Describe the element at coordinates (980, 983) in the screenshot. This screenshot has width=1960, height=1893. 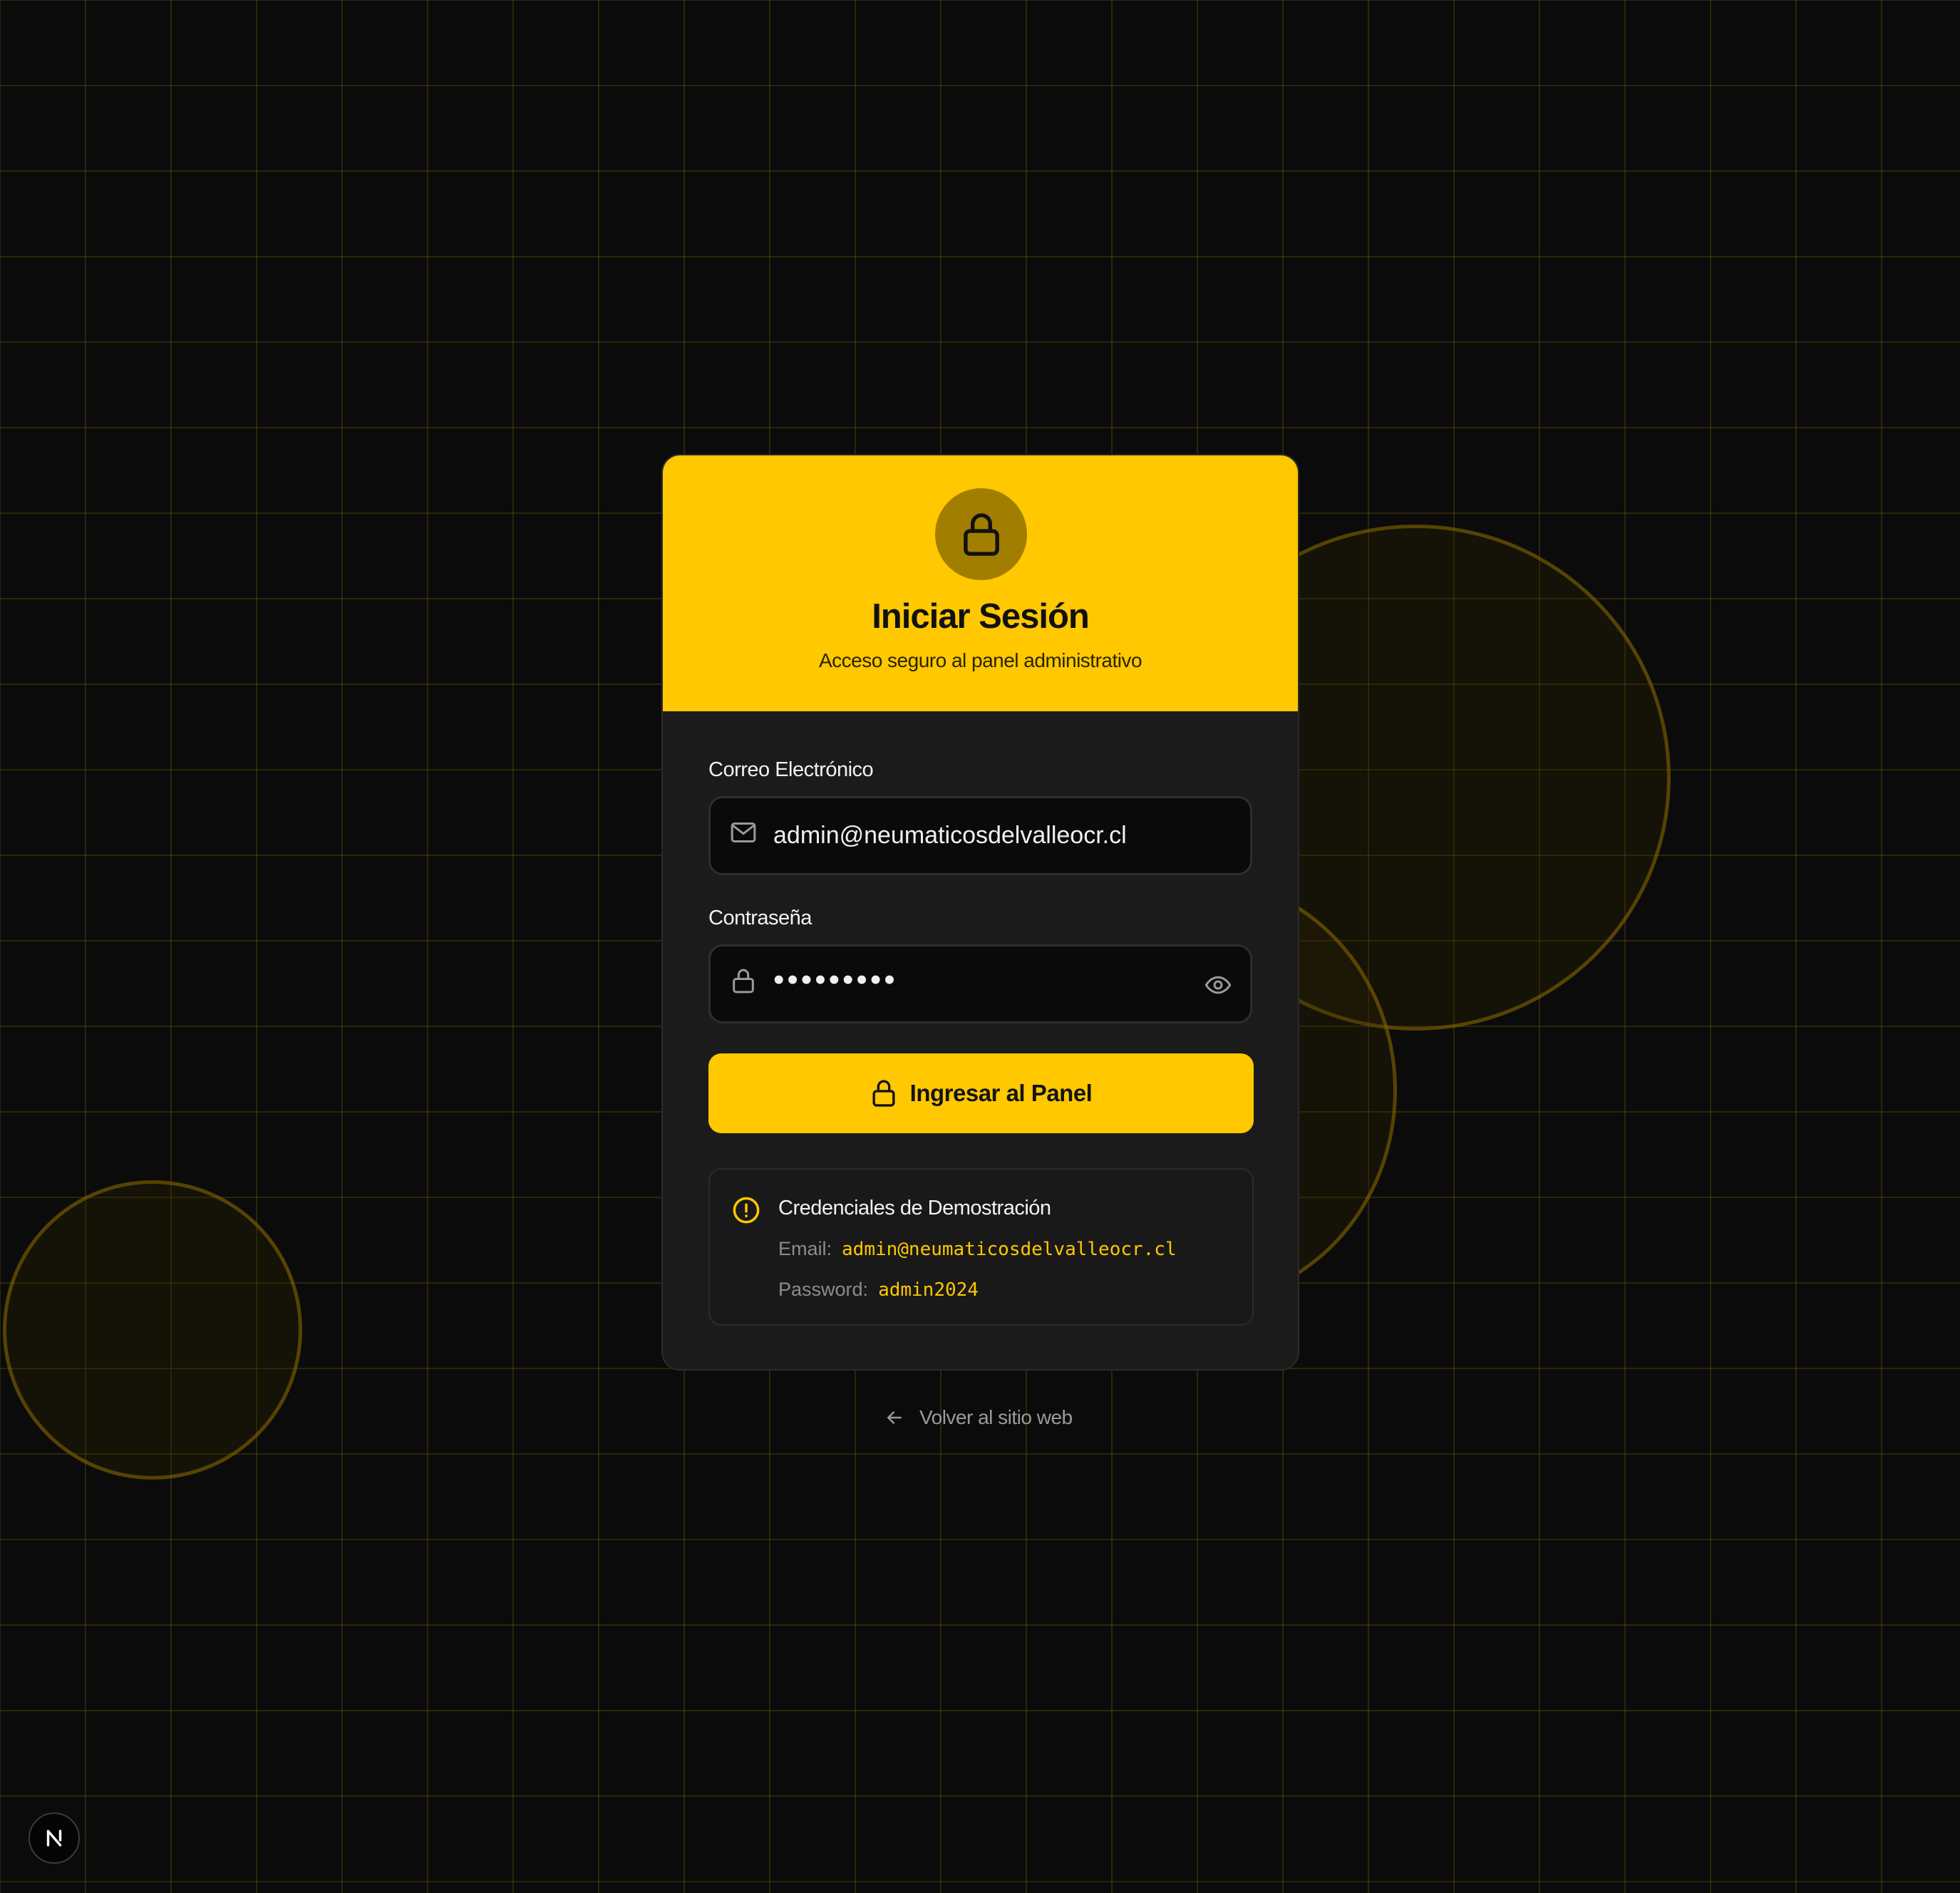
I see `password-field: •••••••••` at that location.